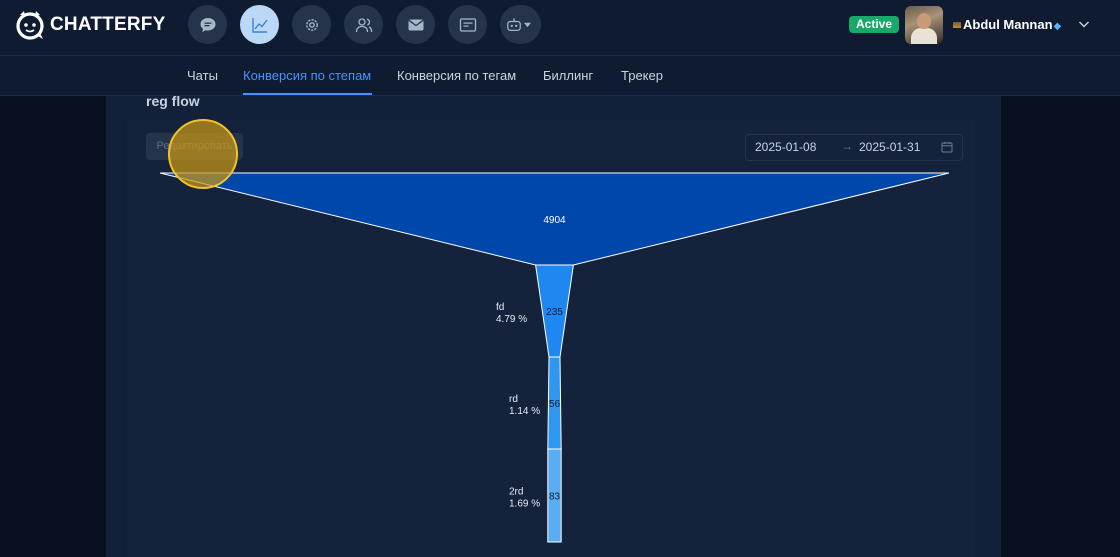 This screenshot has width=1120, height=557. Describe the element at coordinates (554, 312) in the screenshot. I see `funnel-value-label: 235` at that location.